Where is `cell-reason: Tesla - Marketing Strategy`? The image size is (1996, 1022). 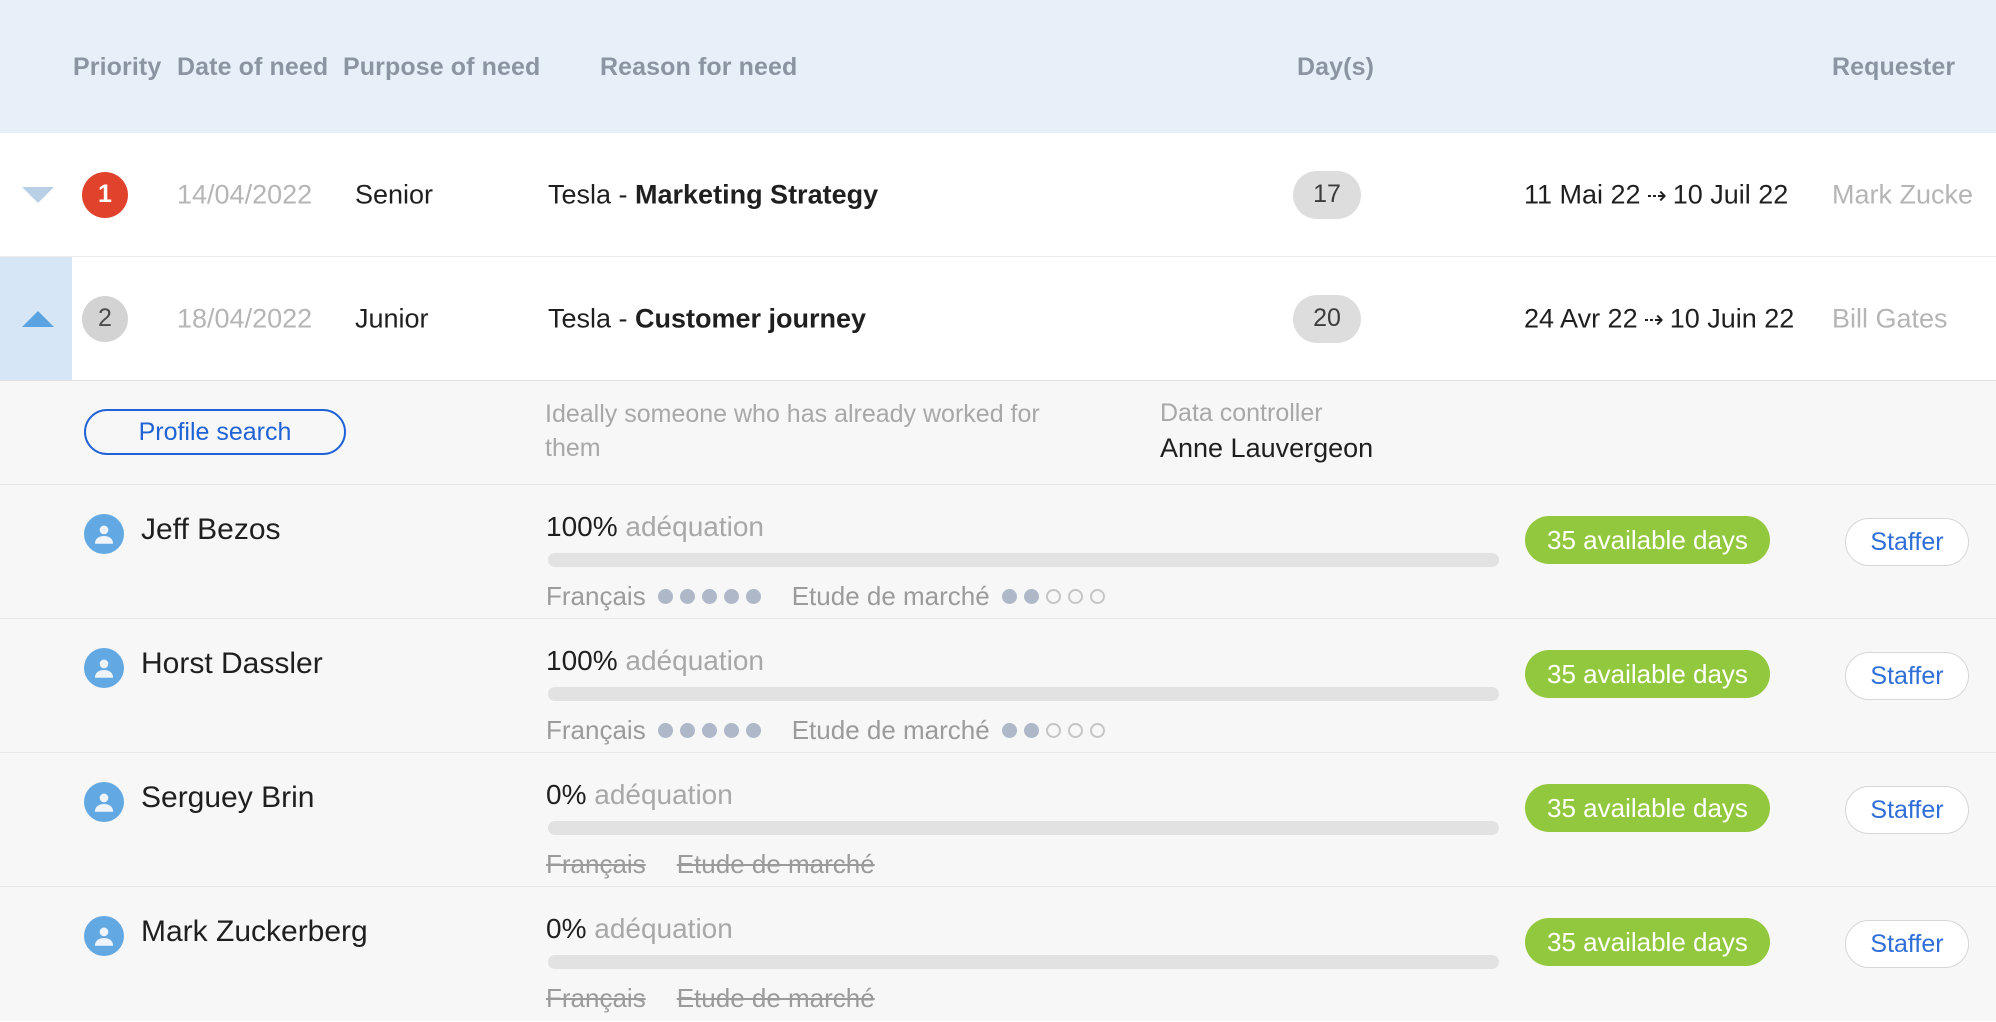
cell-reason: Tesla - Marketing Strategy is located at coordinates (713, 194).